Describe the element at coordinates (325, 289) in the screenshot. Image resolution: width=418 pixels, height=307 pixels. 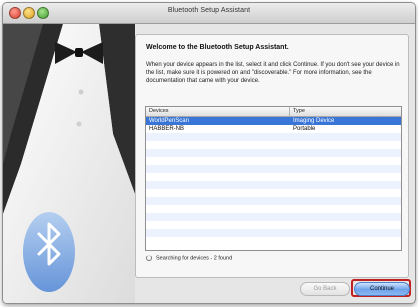
I see `go-back-button: Go Back` at that location.